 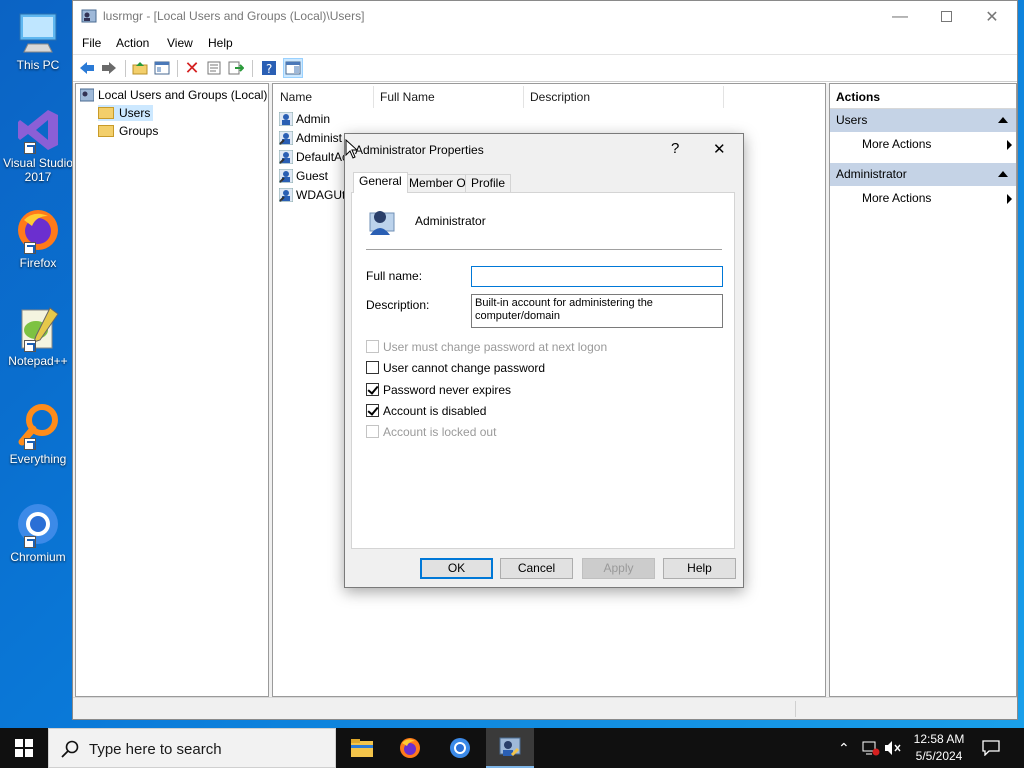 What do you see at coordinates (38, 524) in the screenshot?
I see `chromium-icon` at bounding box center [38, 524].